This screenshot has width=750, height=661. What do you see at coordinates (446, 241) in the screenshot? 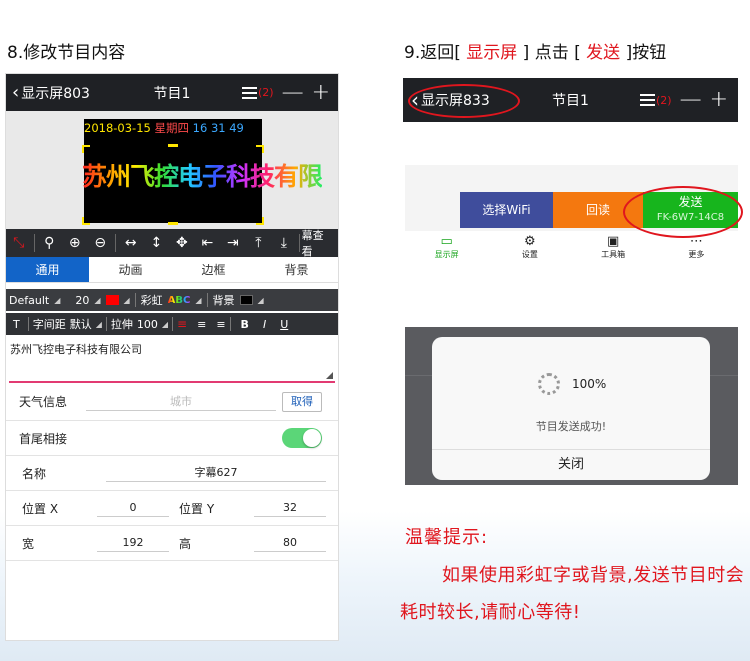
I see `monitor-icon: ▭` at bounding box center [446, 241].